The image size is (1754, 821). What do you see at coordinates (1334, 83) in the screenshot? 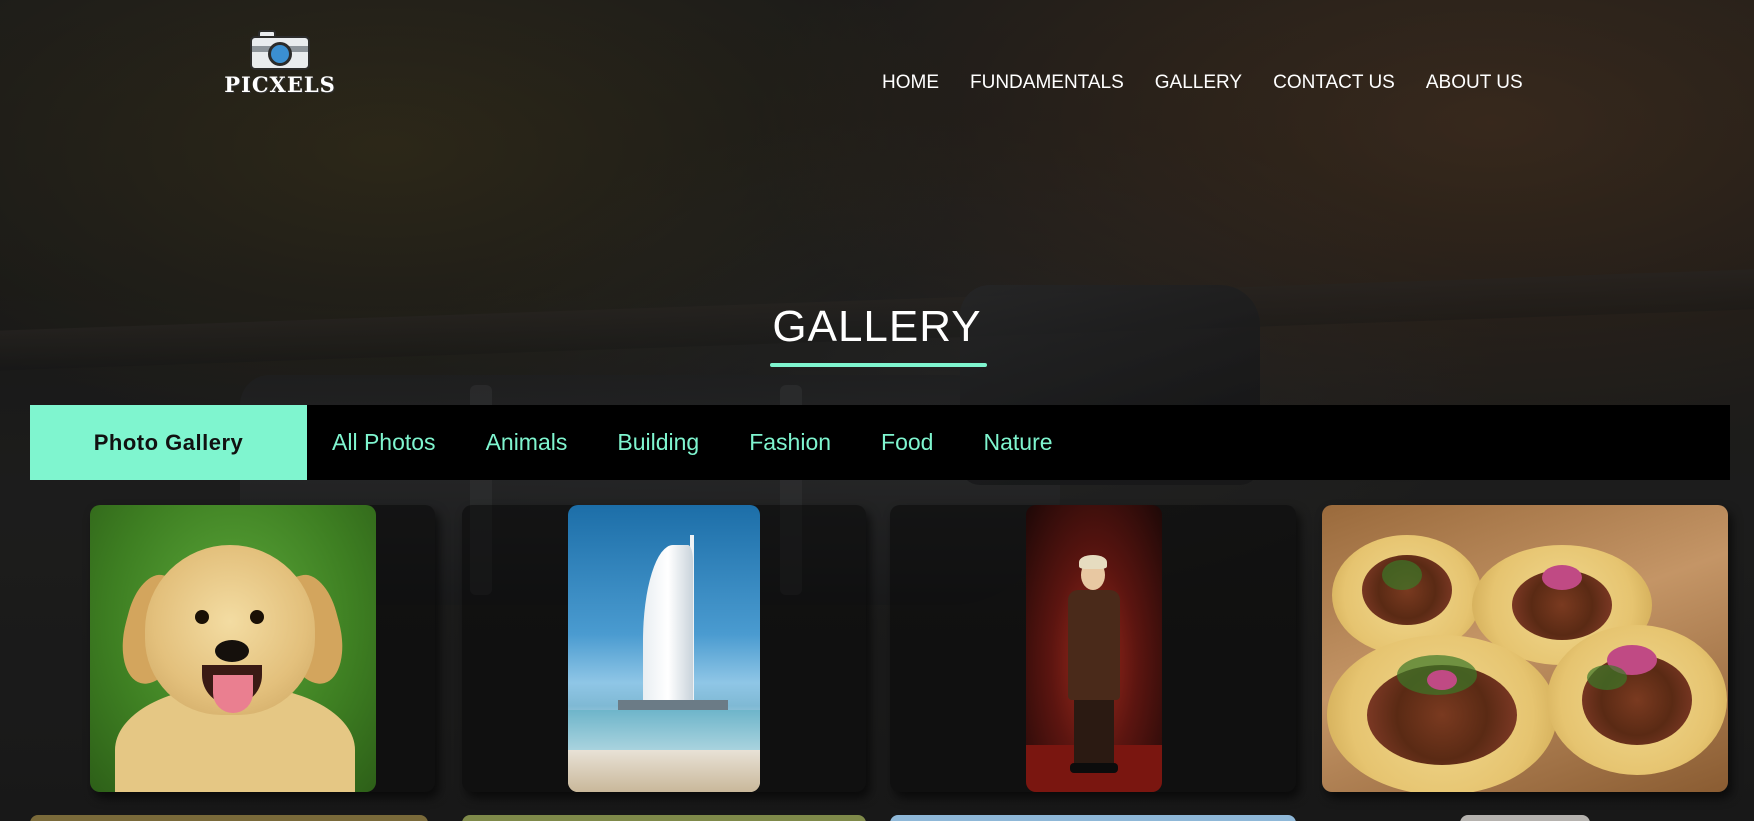
I see `nav-contact-us: CONTACT US` at bounding box center [1334, 83].